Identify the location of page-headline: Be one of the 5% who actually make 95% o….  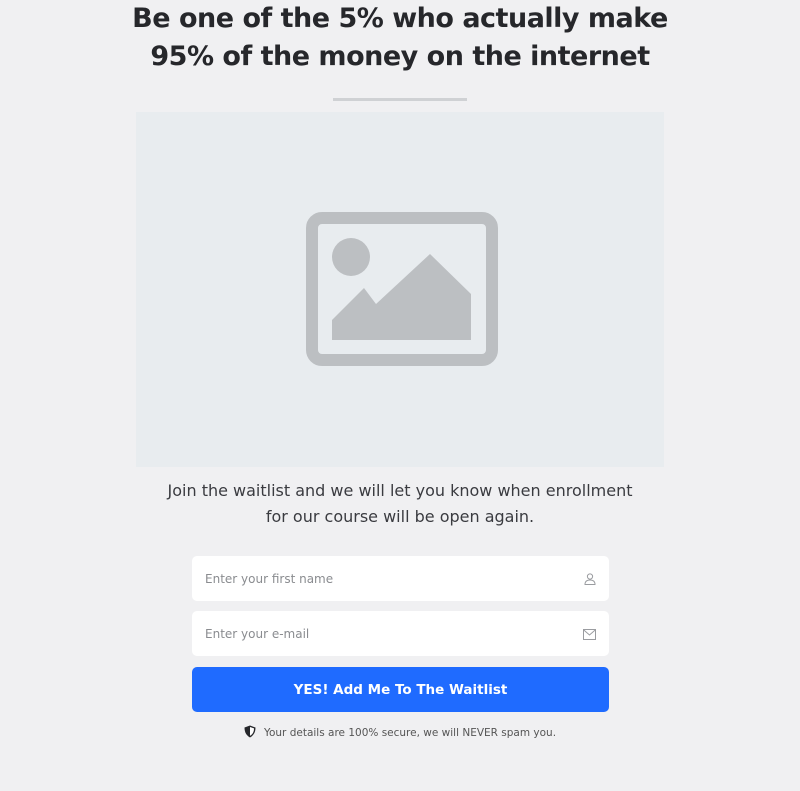
(400, 38).